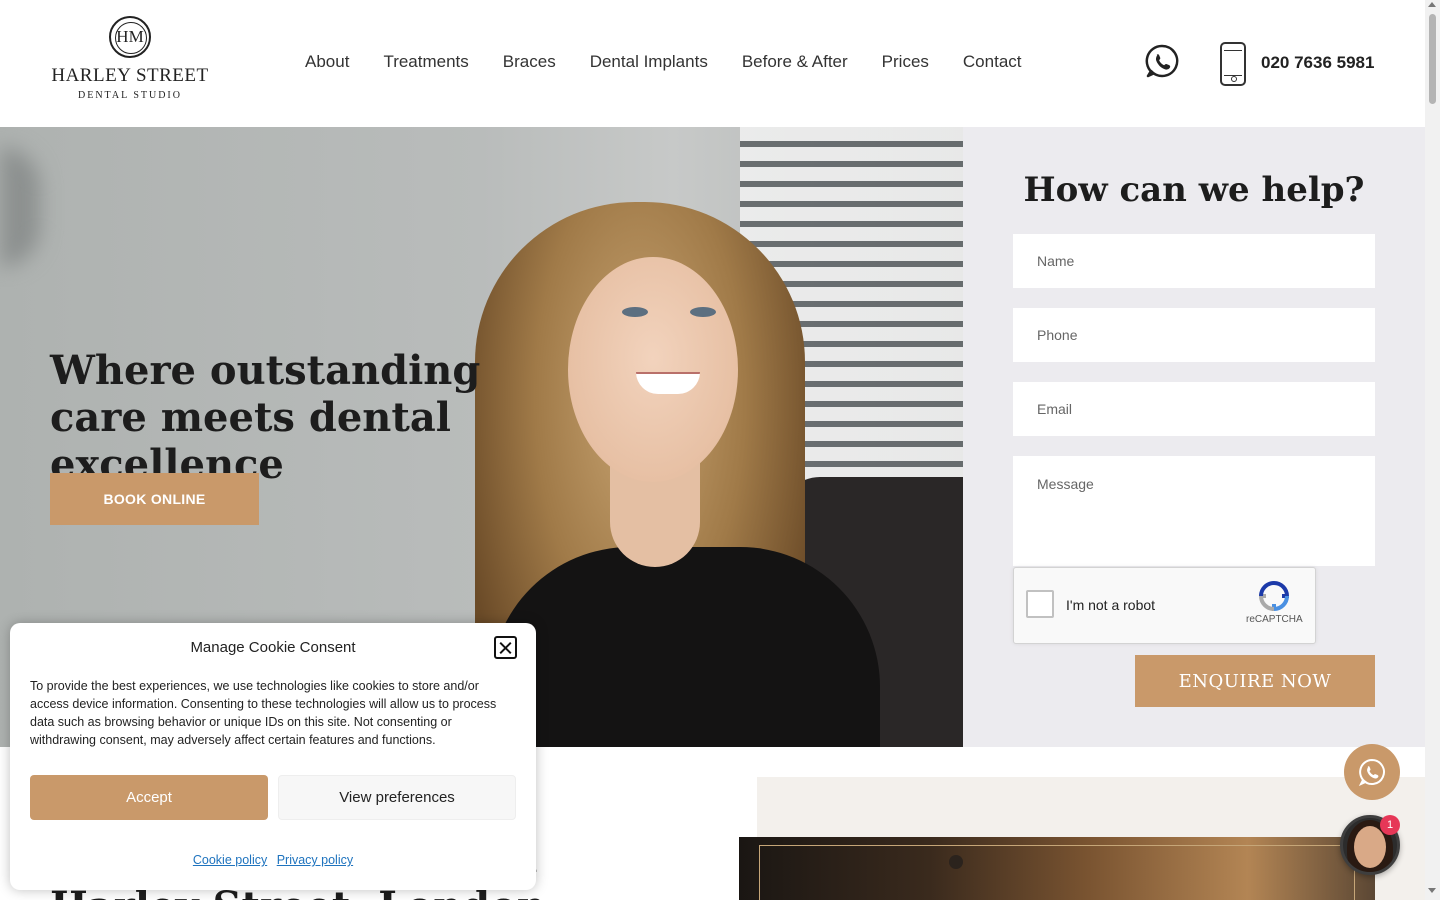 This screenshot has width=1440, height=900. I want to click on lower-section-photo, so click(1057, 868).